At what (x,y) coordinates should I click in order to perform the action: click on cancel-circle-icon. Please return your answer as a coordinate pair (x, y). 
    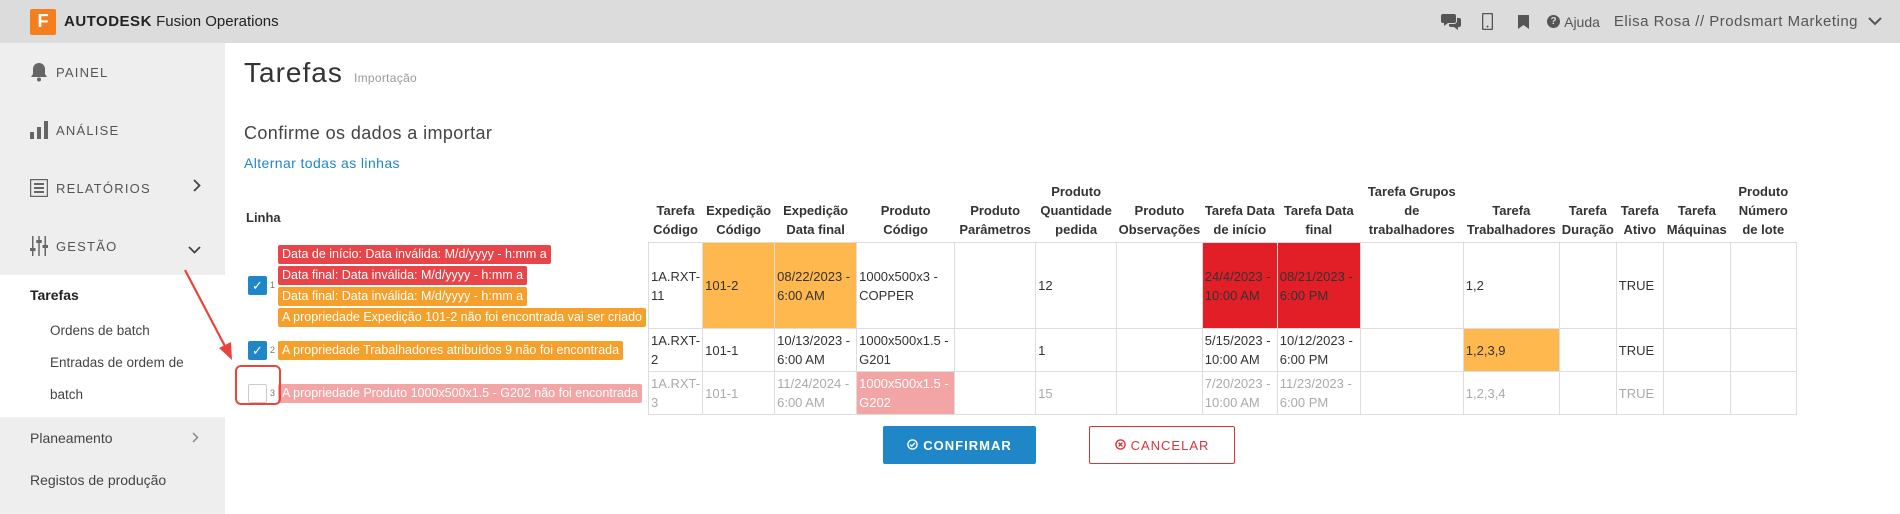
    Looking at the image, I should click on (1120, 445).